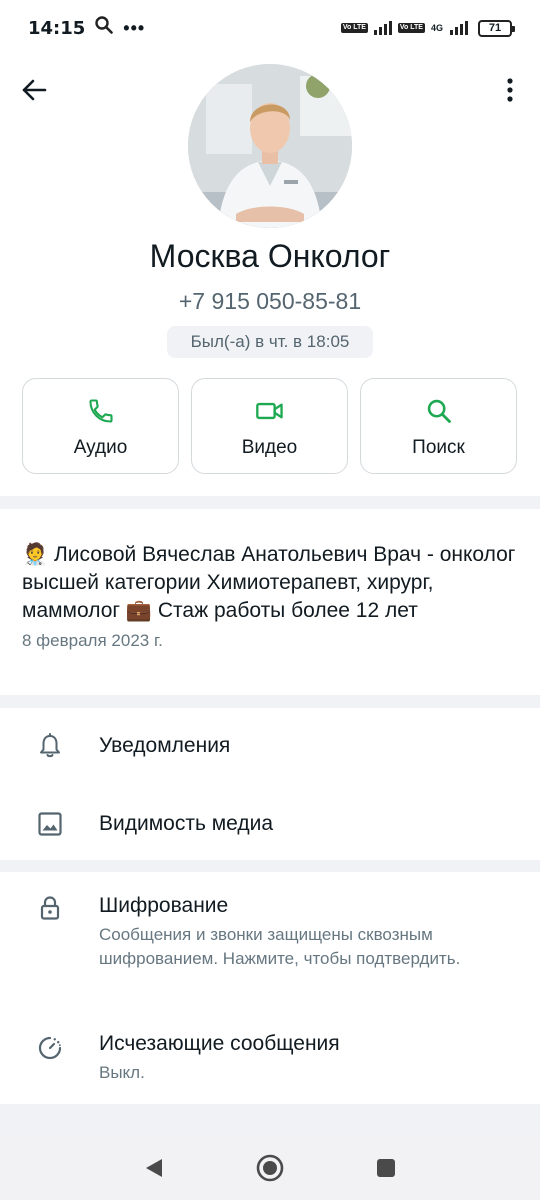 The image size is (540, 1200). What do you see at coordinates (438, 447) in the screenshot?
I see `search-label: Поиск` at bounding box center [438, 447].